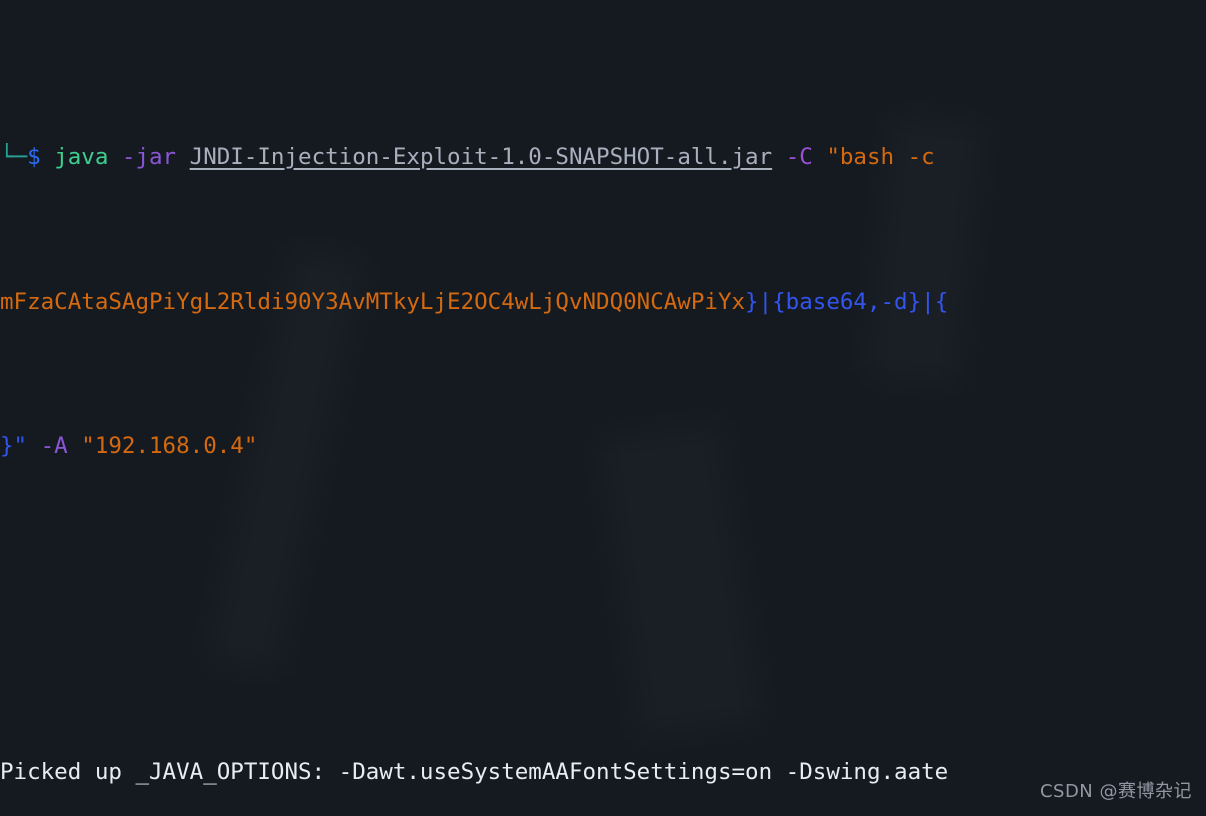 The image size is (1206, 816). I want to click on command-payload-tail-1: }|{base64,-d}|{, so click(847, 301).